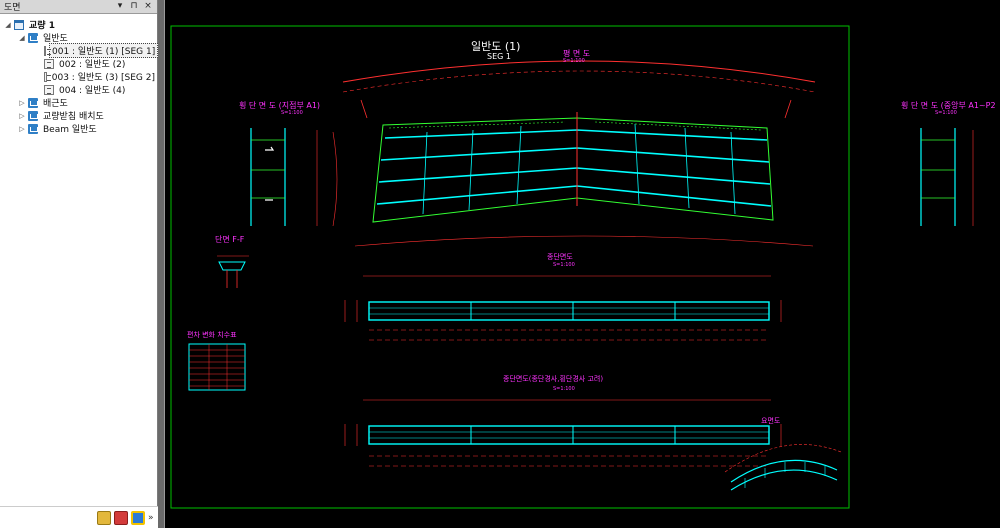 The height and width of the screenshot is (528, 1000). What do you see at coordinates (148, 6) in the screenshot?
I see `panel-close-button: ×` at bounding box center [148, 6].